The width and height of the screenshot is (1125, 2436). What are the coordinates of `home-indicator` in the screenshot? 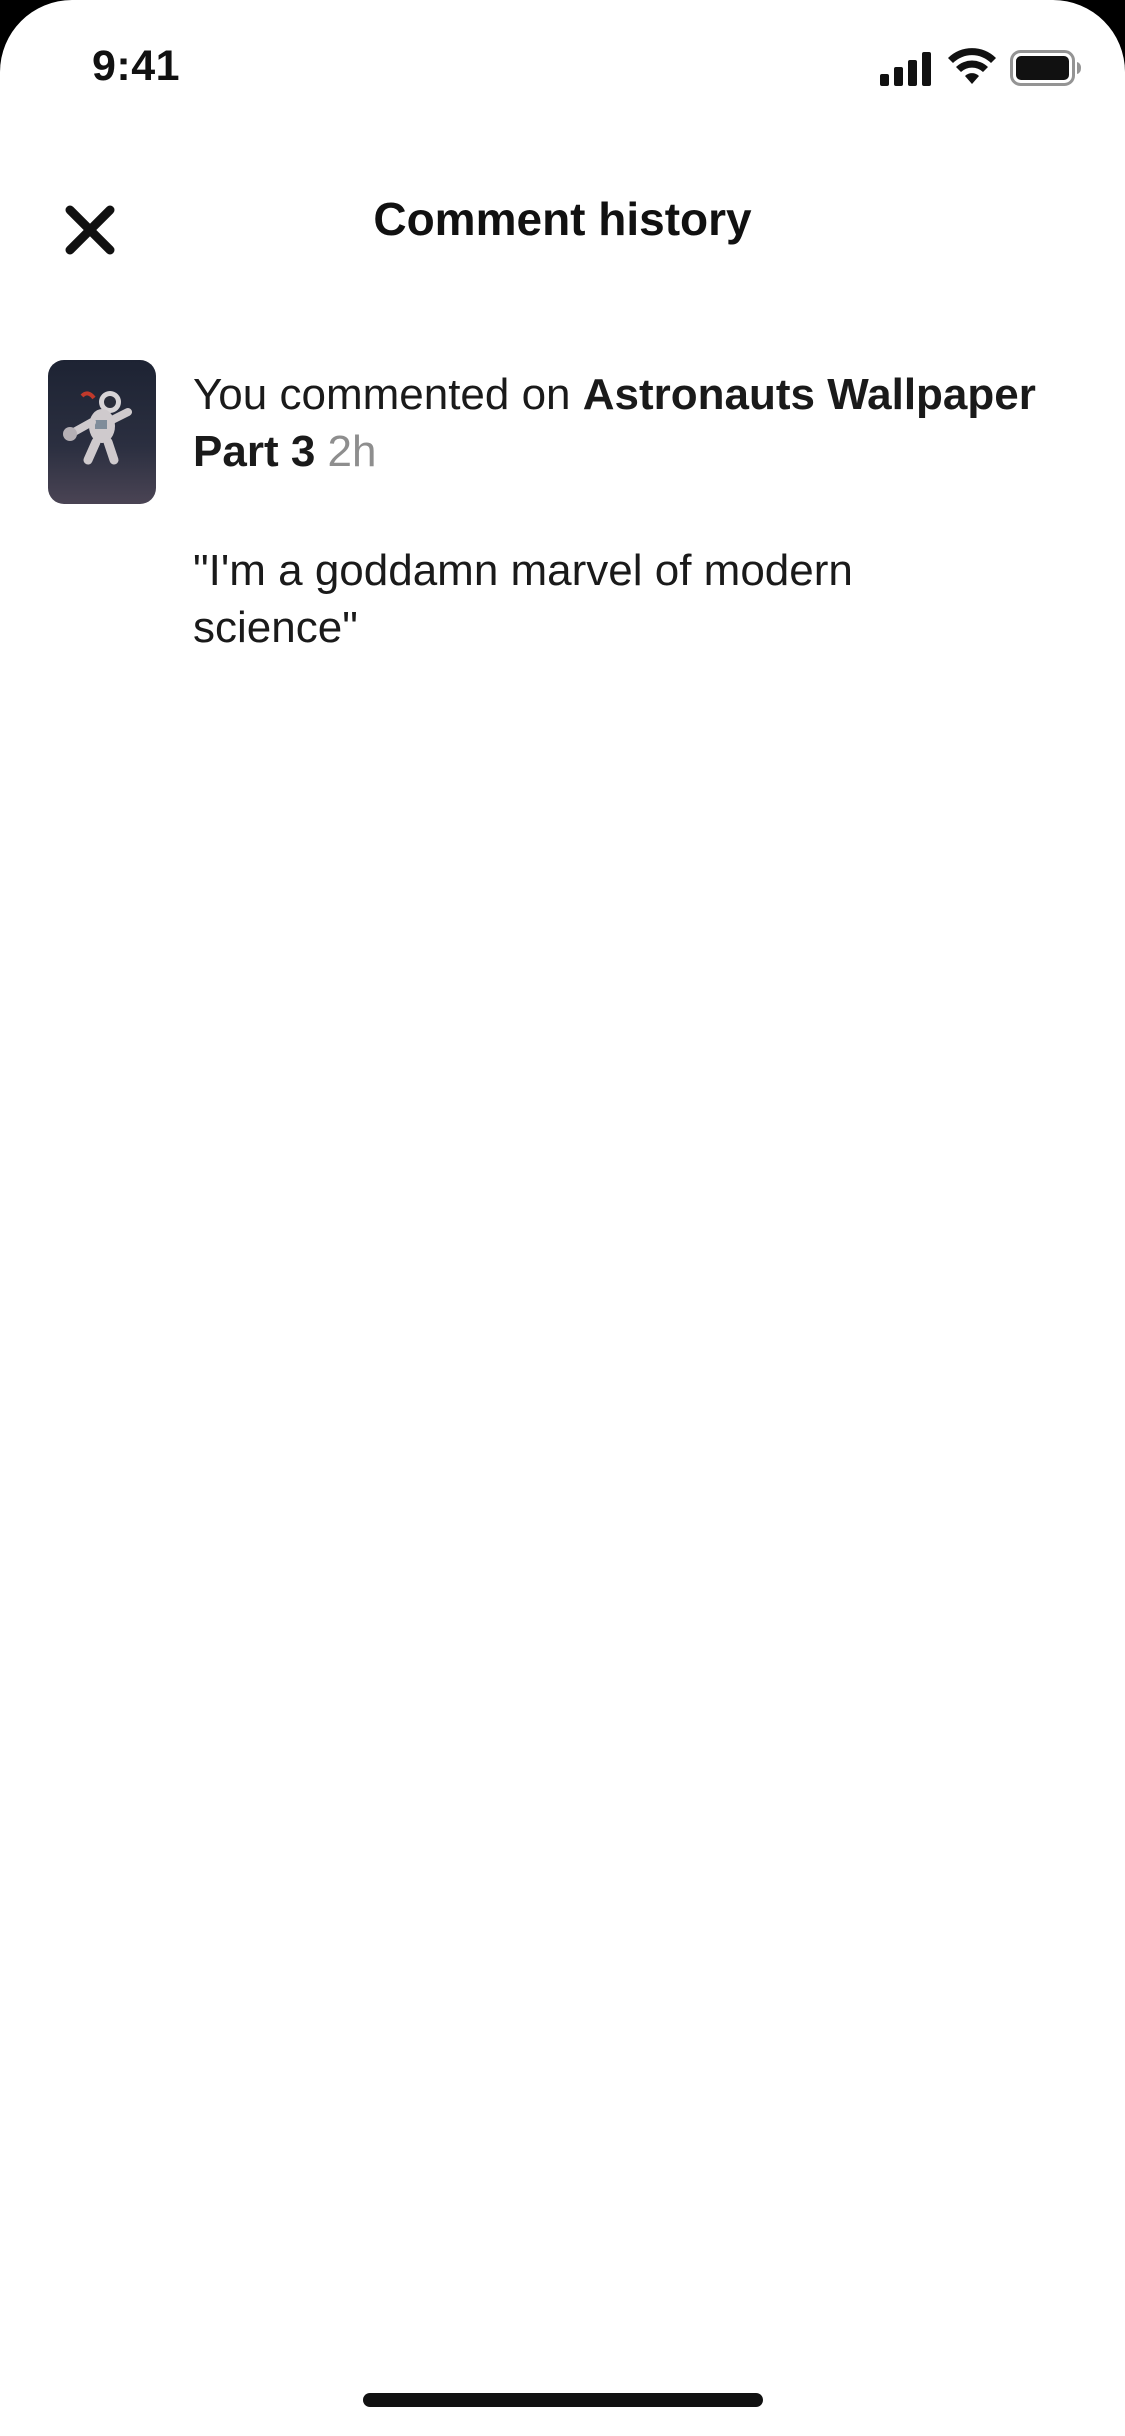 It's located at (563, 2400).